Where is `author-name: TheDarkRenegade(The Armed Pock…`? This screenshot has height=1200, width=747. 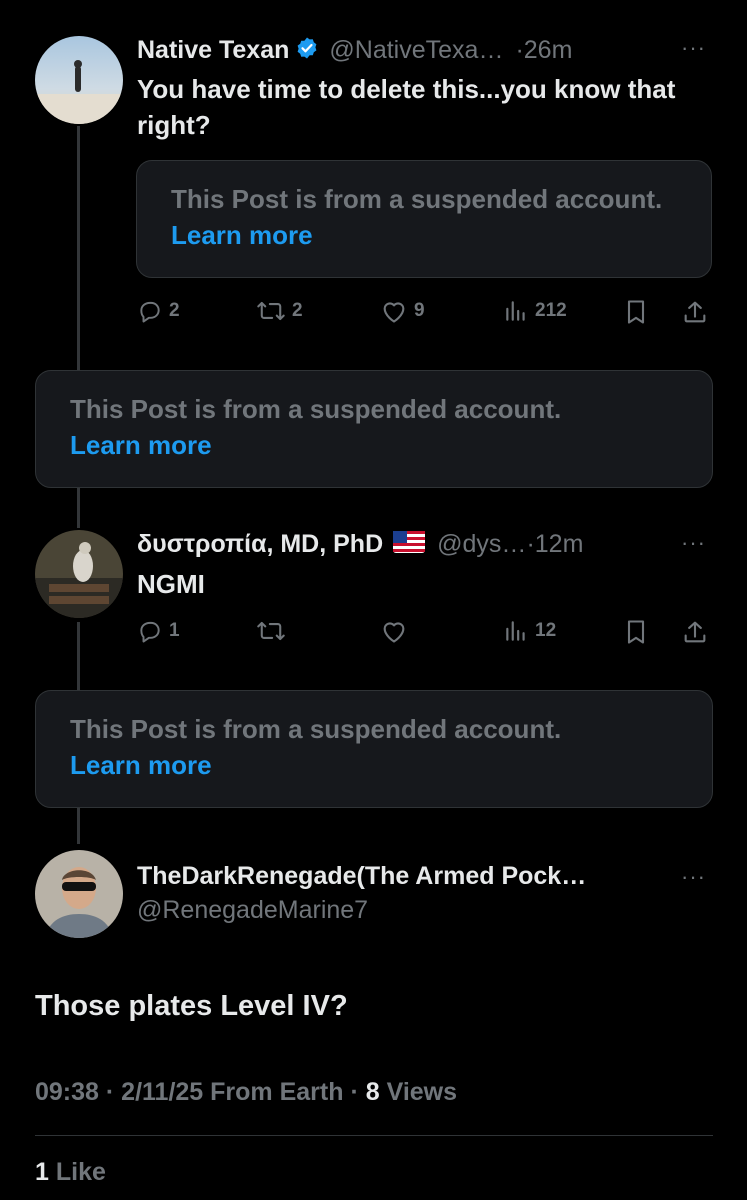 author-name: TheDarkRenegade(The Armed Pock… is located at coordinates (361, 876).